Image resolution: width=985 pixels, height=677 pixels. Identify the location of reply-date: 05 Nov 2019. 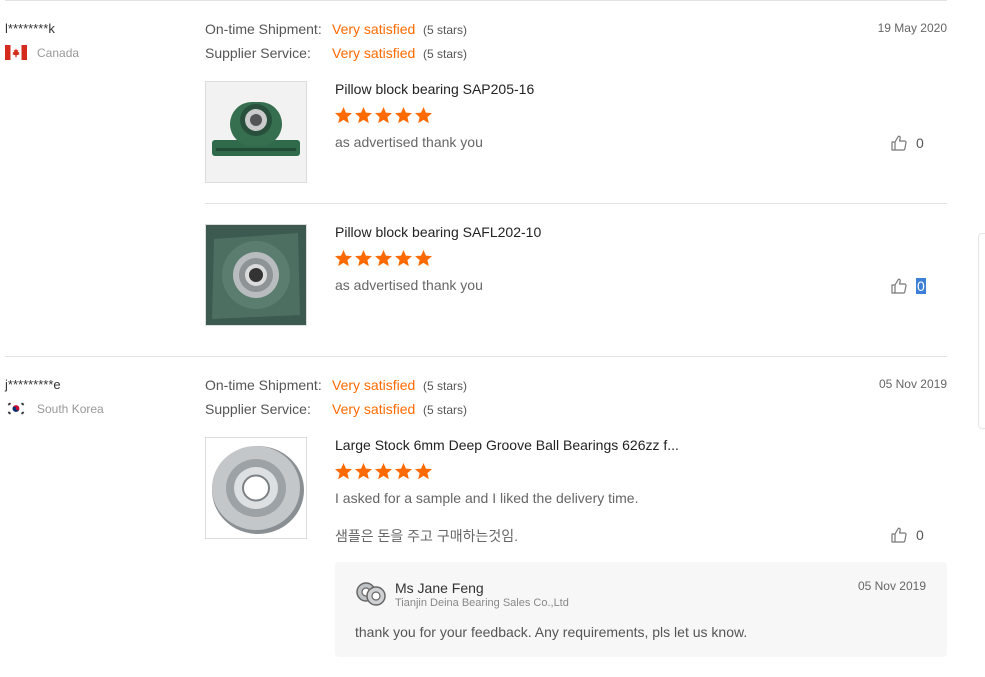
(891, 586).